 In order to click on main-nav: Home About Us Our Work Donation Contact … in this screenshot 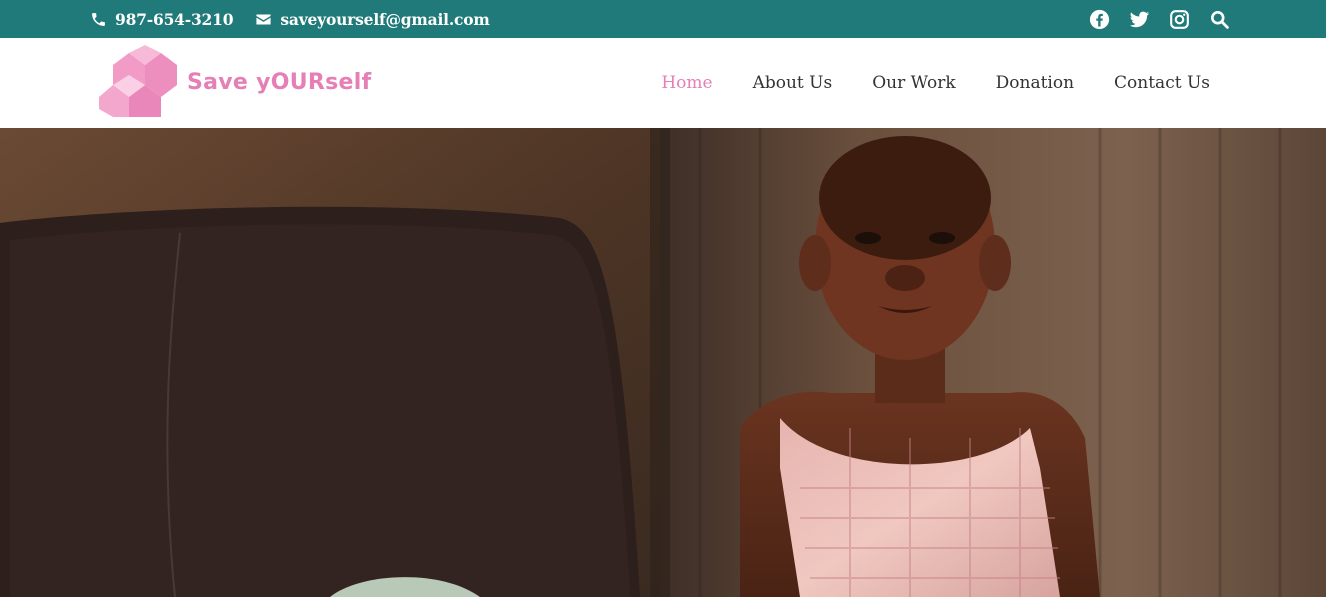, I will do `click(915, 83)`.